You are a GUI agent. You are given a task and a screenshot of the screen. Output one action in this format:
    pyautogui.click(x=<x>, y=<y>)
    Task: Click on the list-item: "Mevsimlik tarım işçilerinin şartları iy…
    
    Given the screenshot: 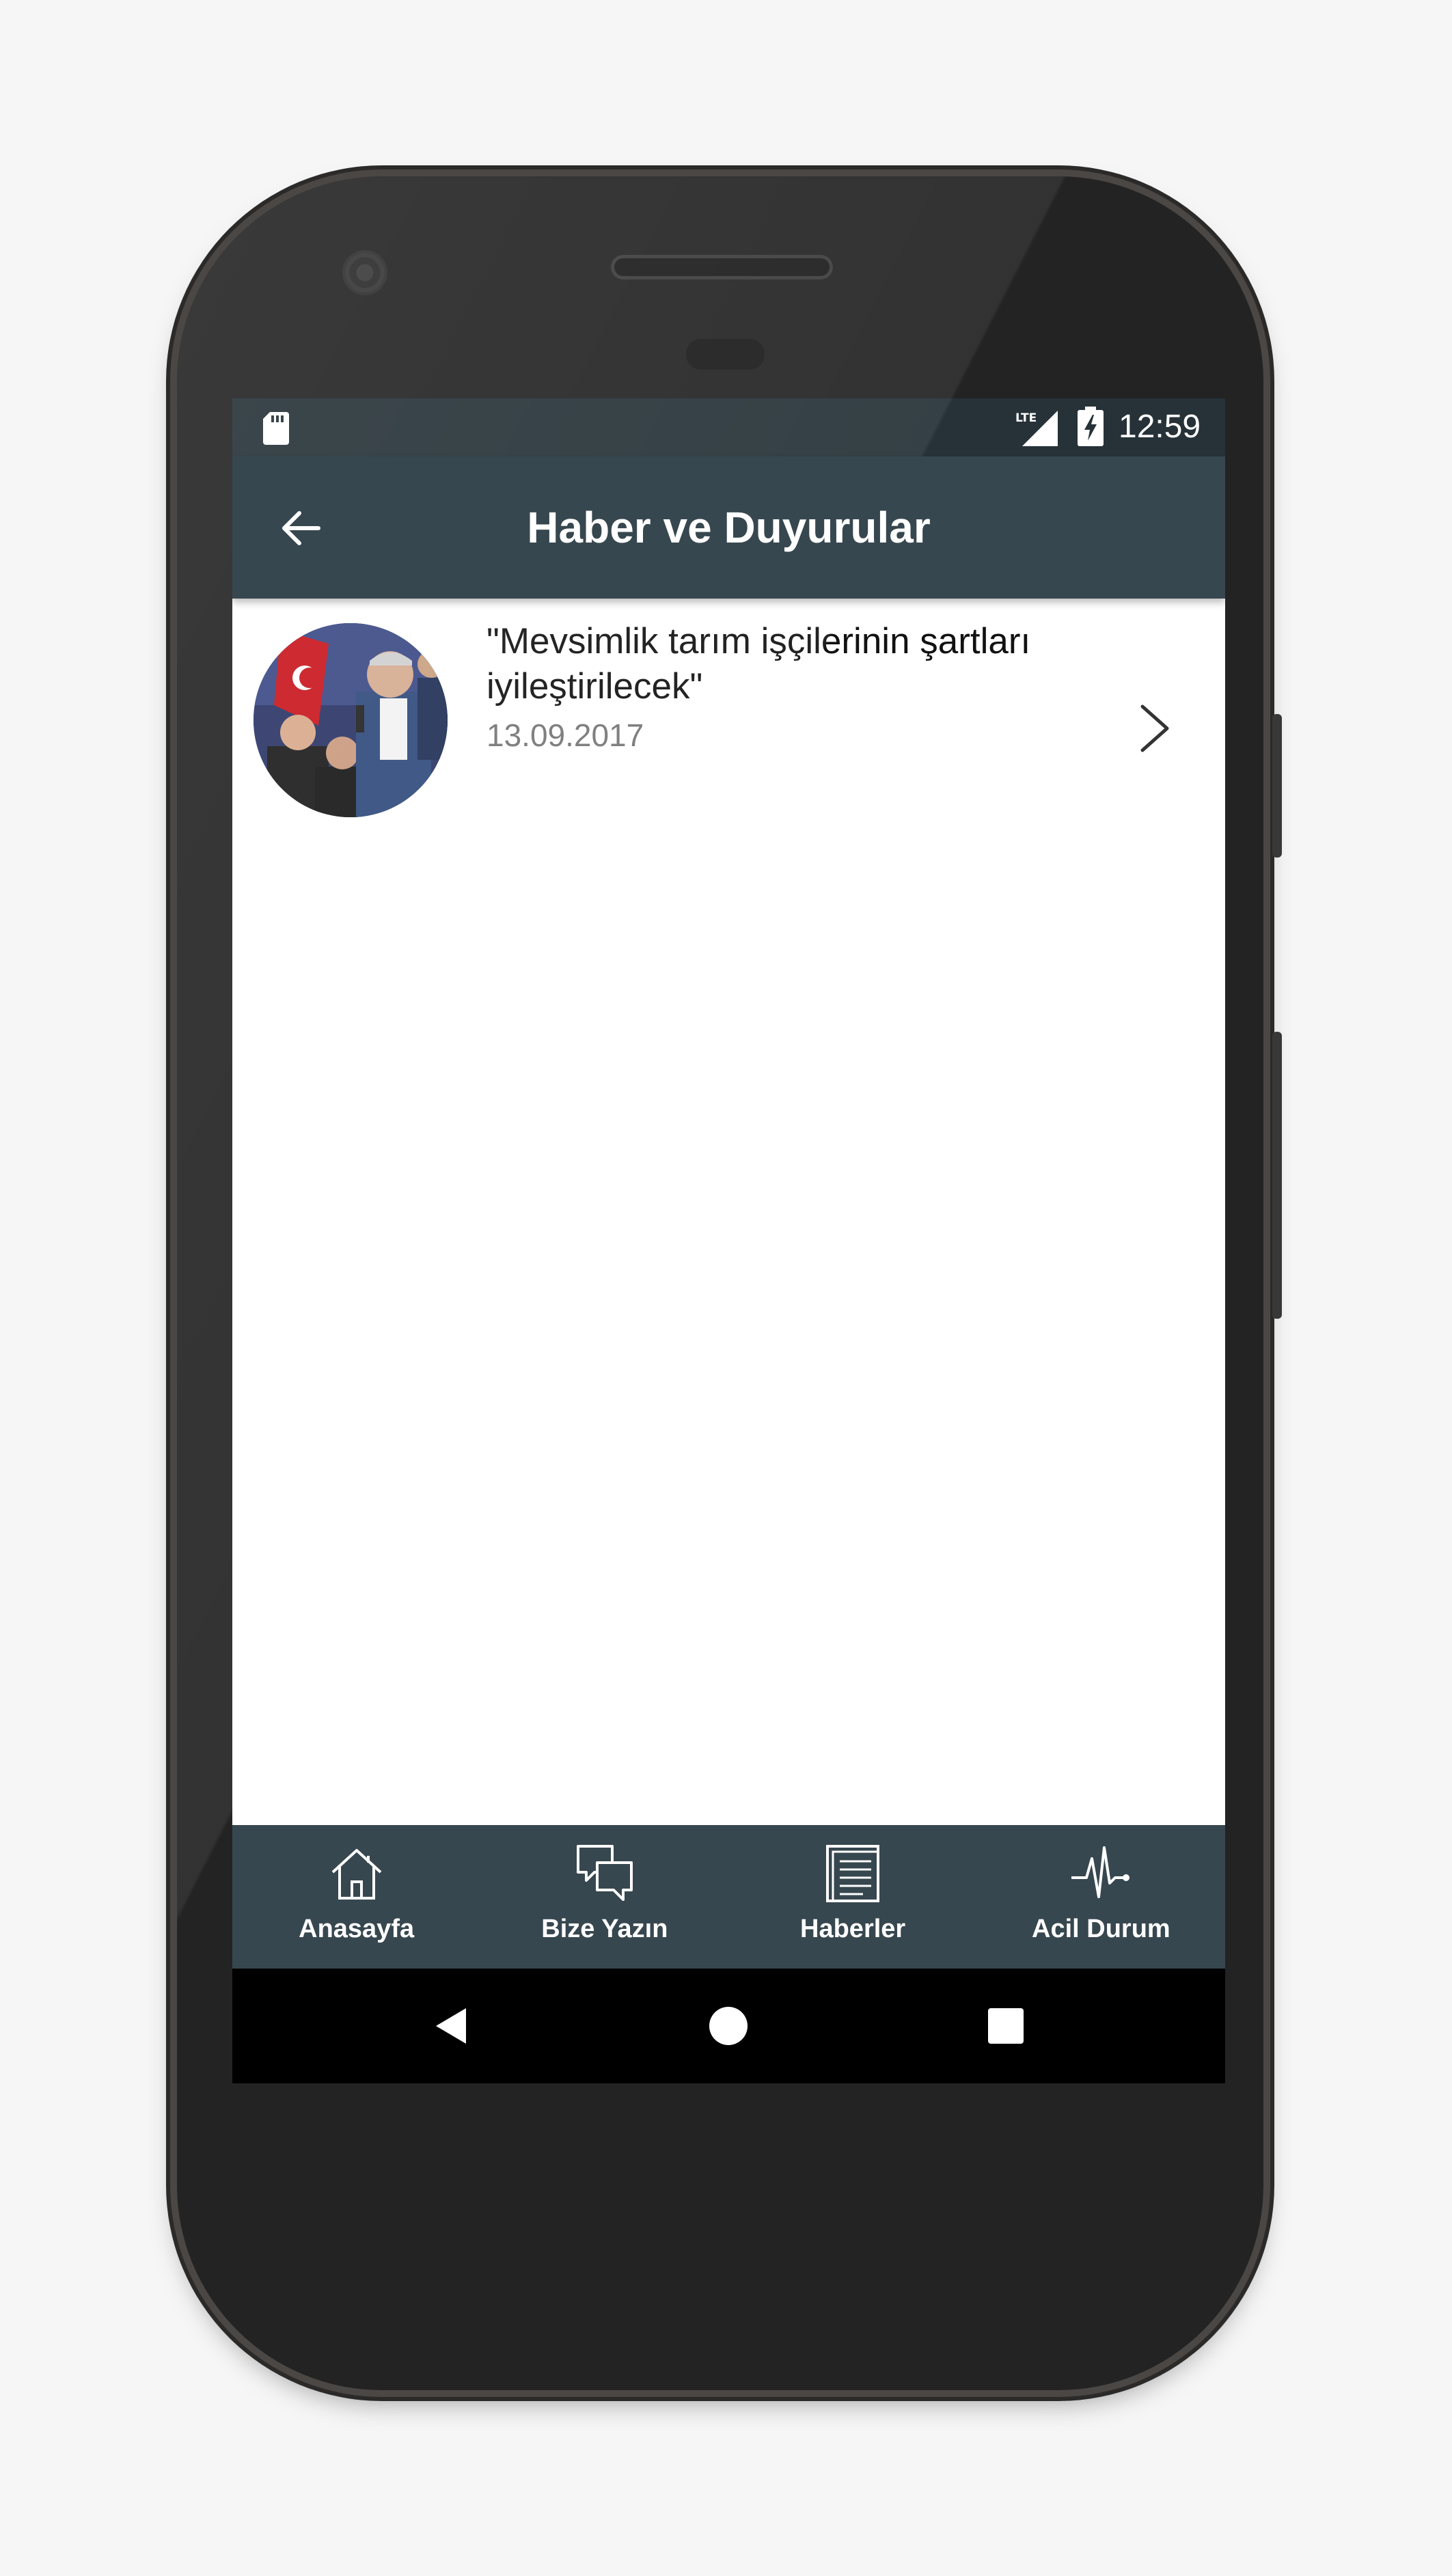 What is the action you would take?
    pyautogui.click(x=728, y=712)
    